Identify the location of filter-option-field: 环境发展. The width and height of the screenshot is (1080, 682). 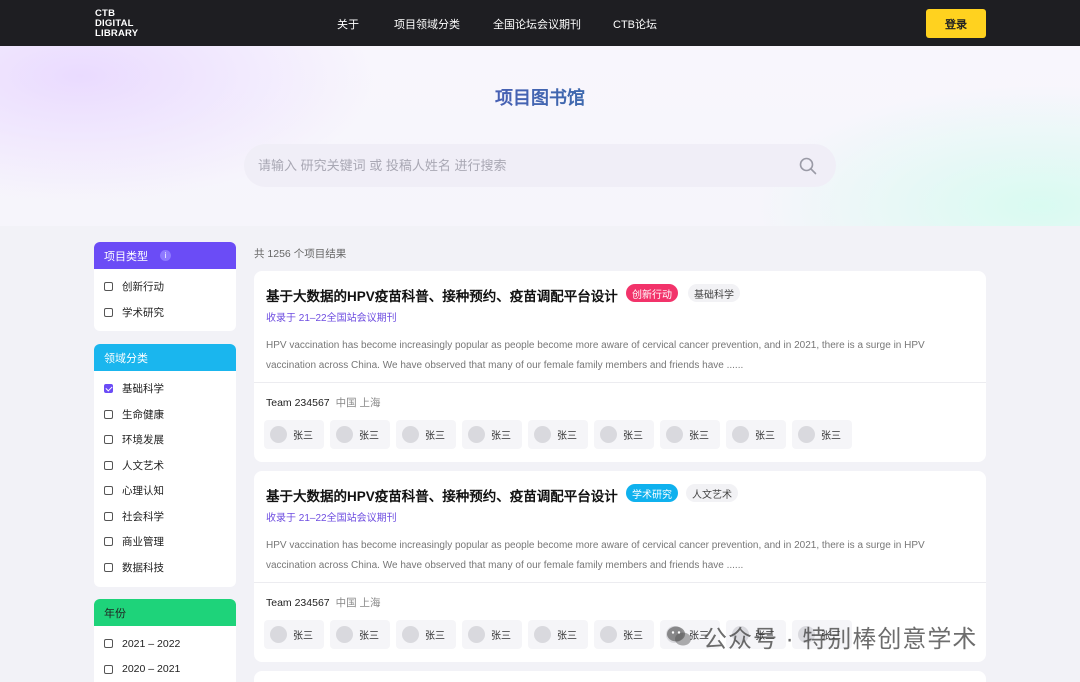
(165, 440).